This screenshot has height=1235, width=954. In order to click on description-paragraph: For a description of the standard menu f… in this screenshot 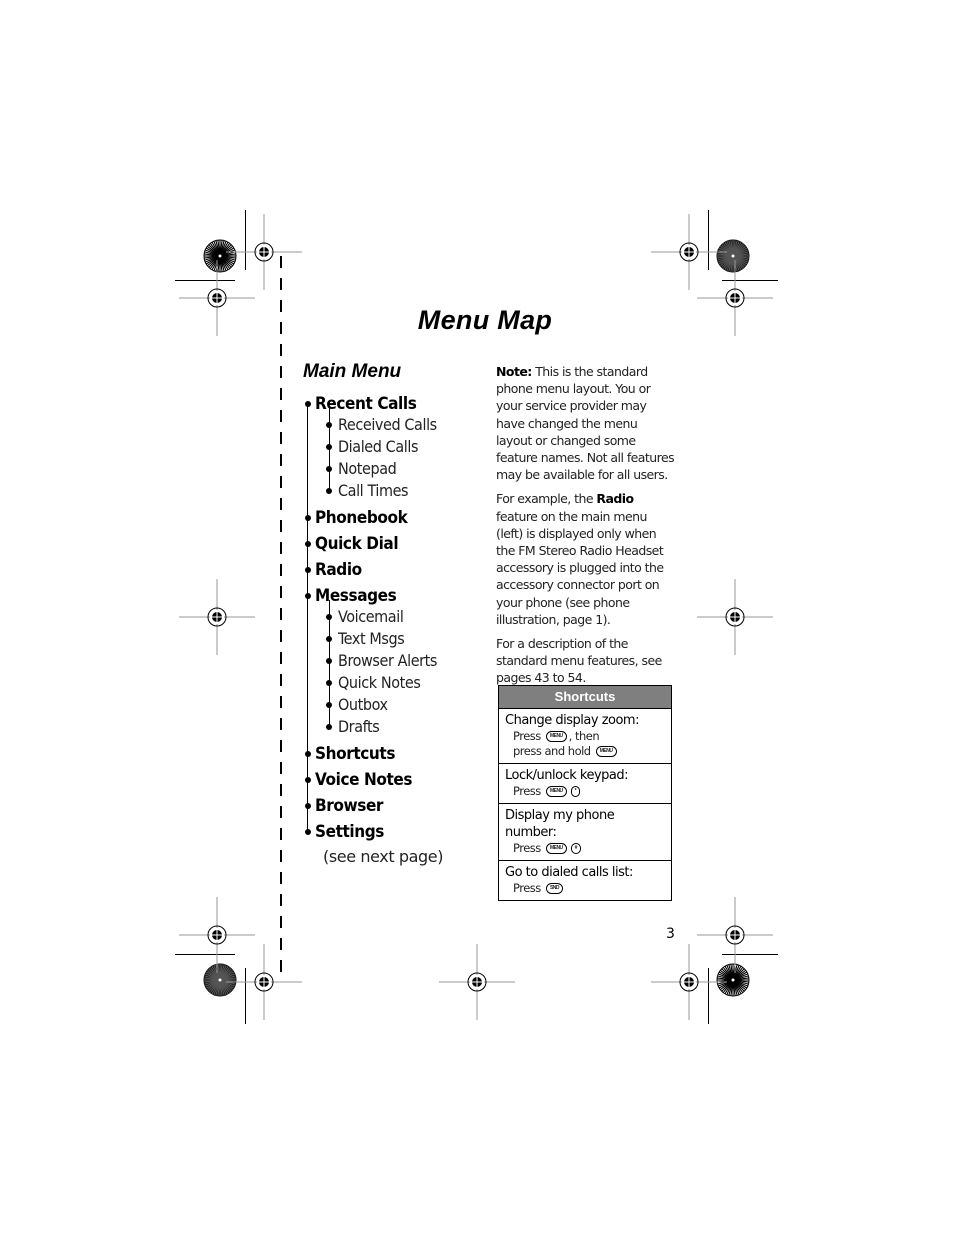, I will do `click(579, 661)`.